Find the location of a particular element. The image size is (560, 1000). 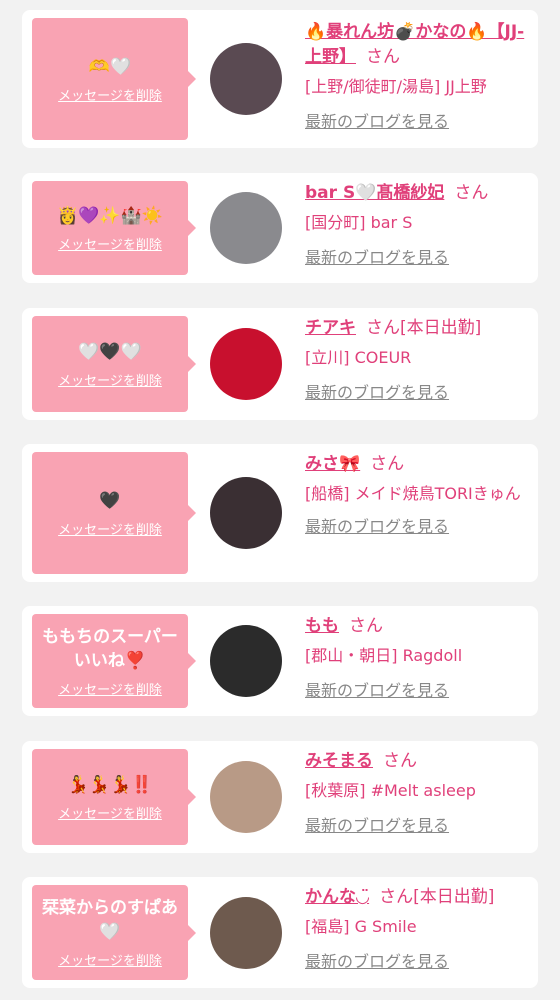

message-bubble: ももちのスーパーいいね❣️ メッセージを削除 is located at coordinates (114, 661).